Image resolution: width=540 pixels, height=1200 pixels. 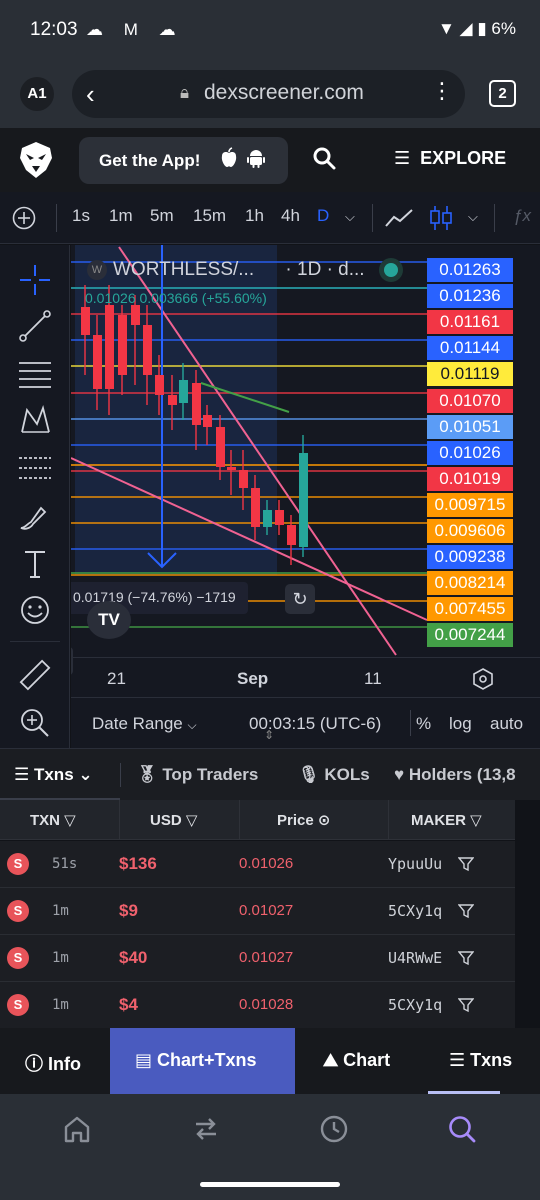 I want to click on interval-1s: 1s, so click(x=81, y=216).